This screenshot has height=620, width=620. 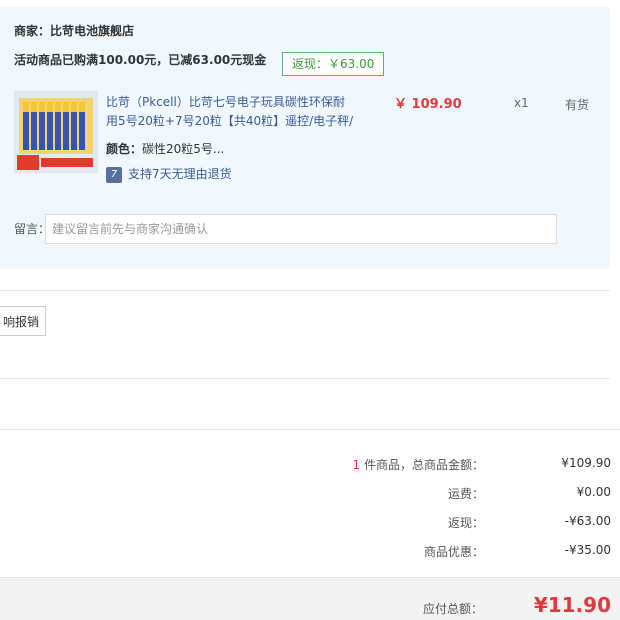 I want to click on rebate-tag: 返现：￥63.00, so click(x=333, y=64).